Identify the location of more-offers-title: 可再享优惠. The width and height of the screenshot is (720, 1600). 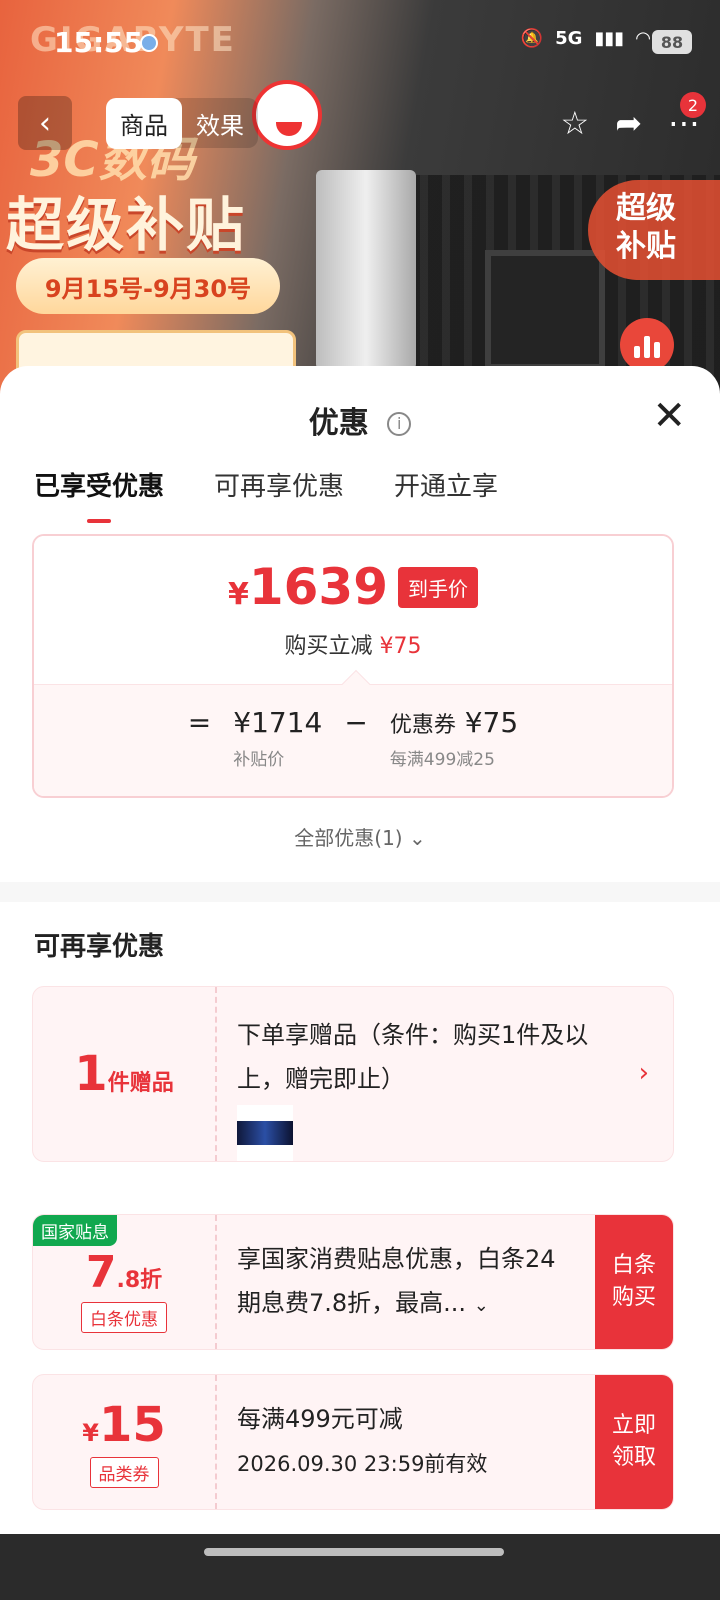
(99, 947).